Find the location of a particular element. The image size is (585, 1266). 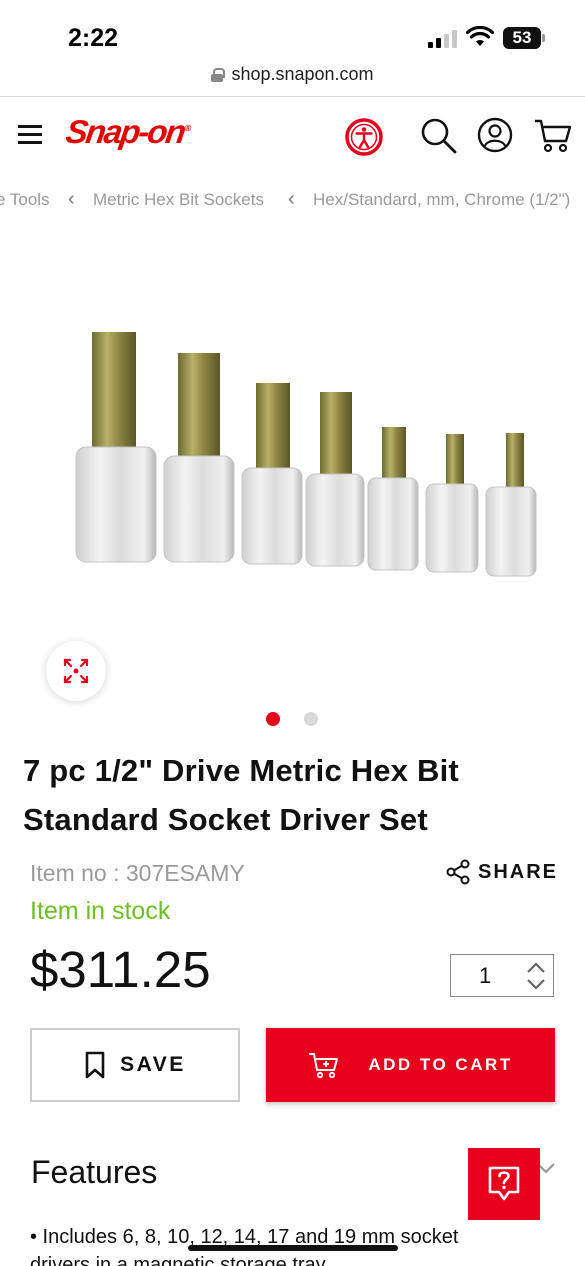

expand-icon is located at coordinates (76, 671).